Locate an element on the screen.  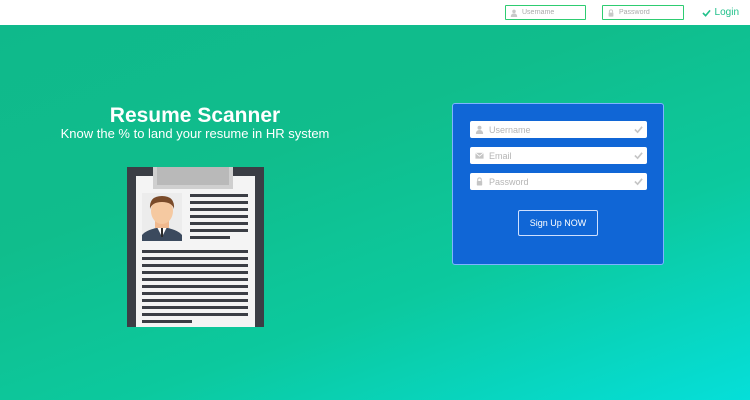
signup-email-field is located at coordinates (558, 155).